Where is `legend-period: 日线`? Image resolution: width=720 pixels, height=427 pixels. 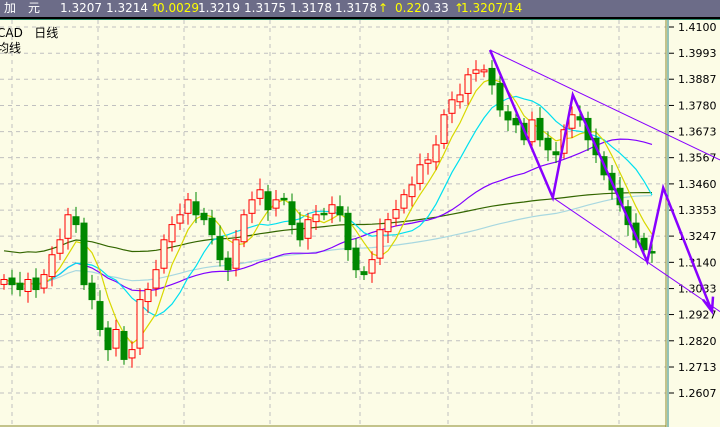
legend-period: 日线 is located at coordinates (46, 33).